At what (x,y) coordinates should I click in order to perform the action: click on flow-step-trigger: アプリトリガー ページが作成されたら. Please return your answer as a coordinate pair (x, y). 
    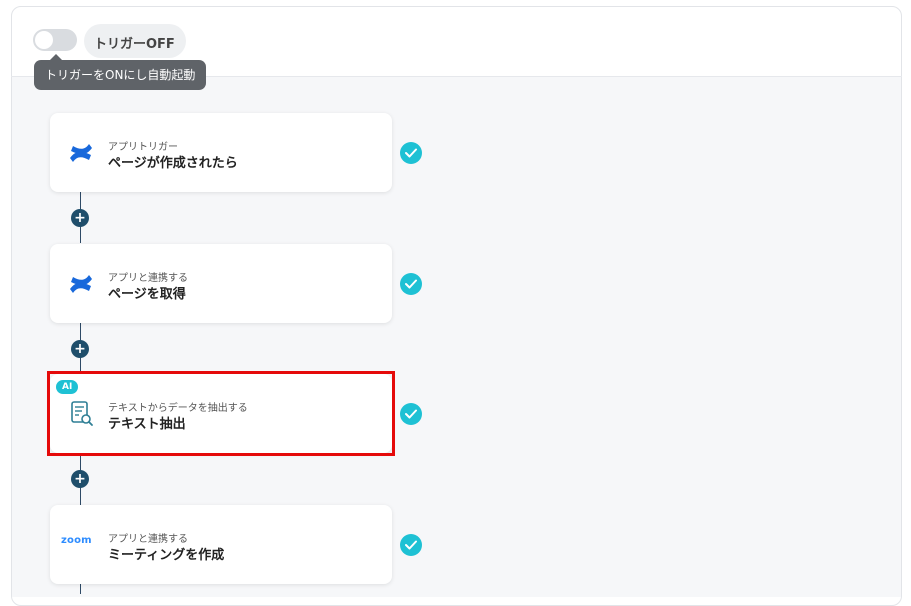
    Looking at the image, I should click on (221, 152).